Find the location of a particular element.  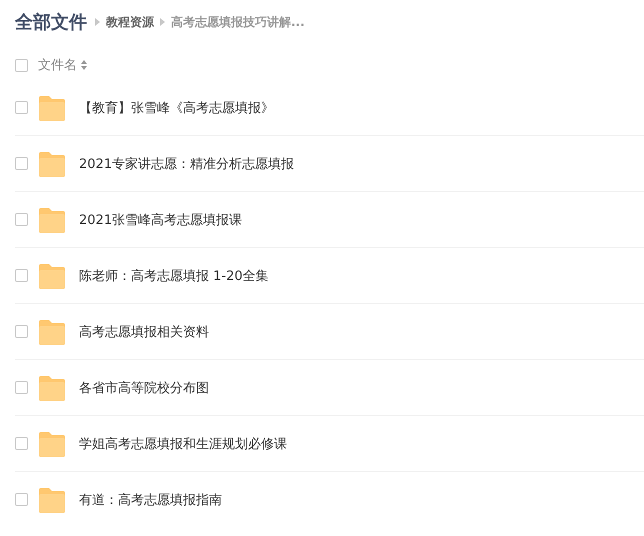

folder-name: 高考志愿填报相关资料 is located at coordinates (144, 331).